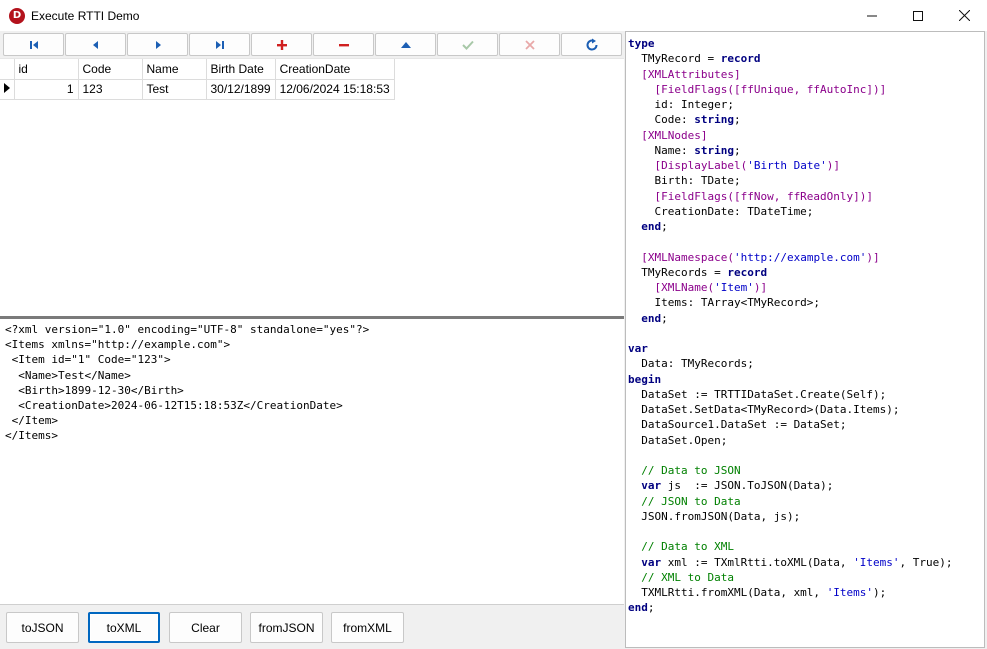 The height and width of the screenshot is (649, 987). I want to click on grid-cell-code: 123, so click(110, 89).